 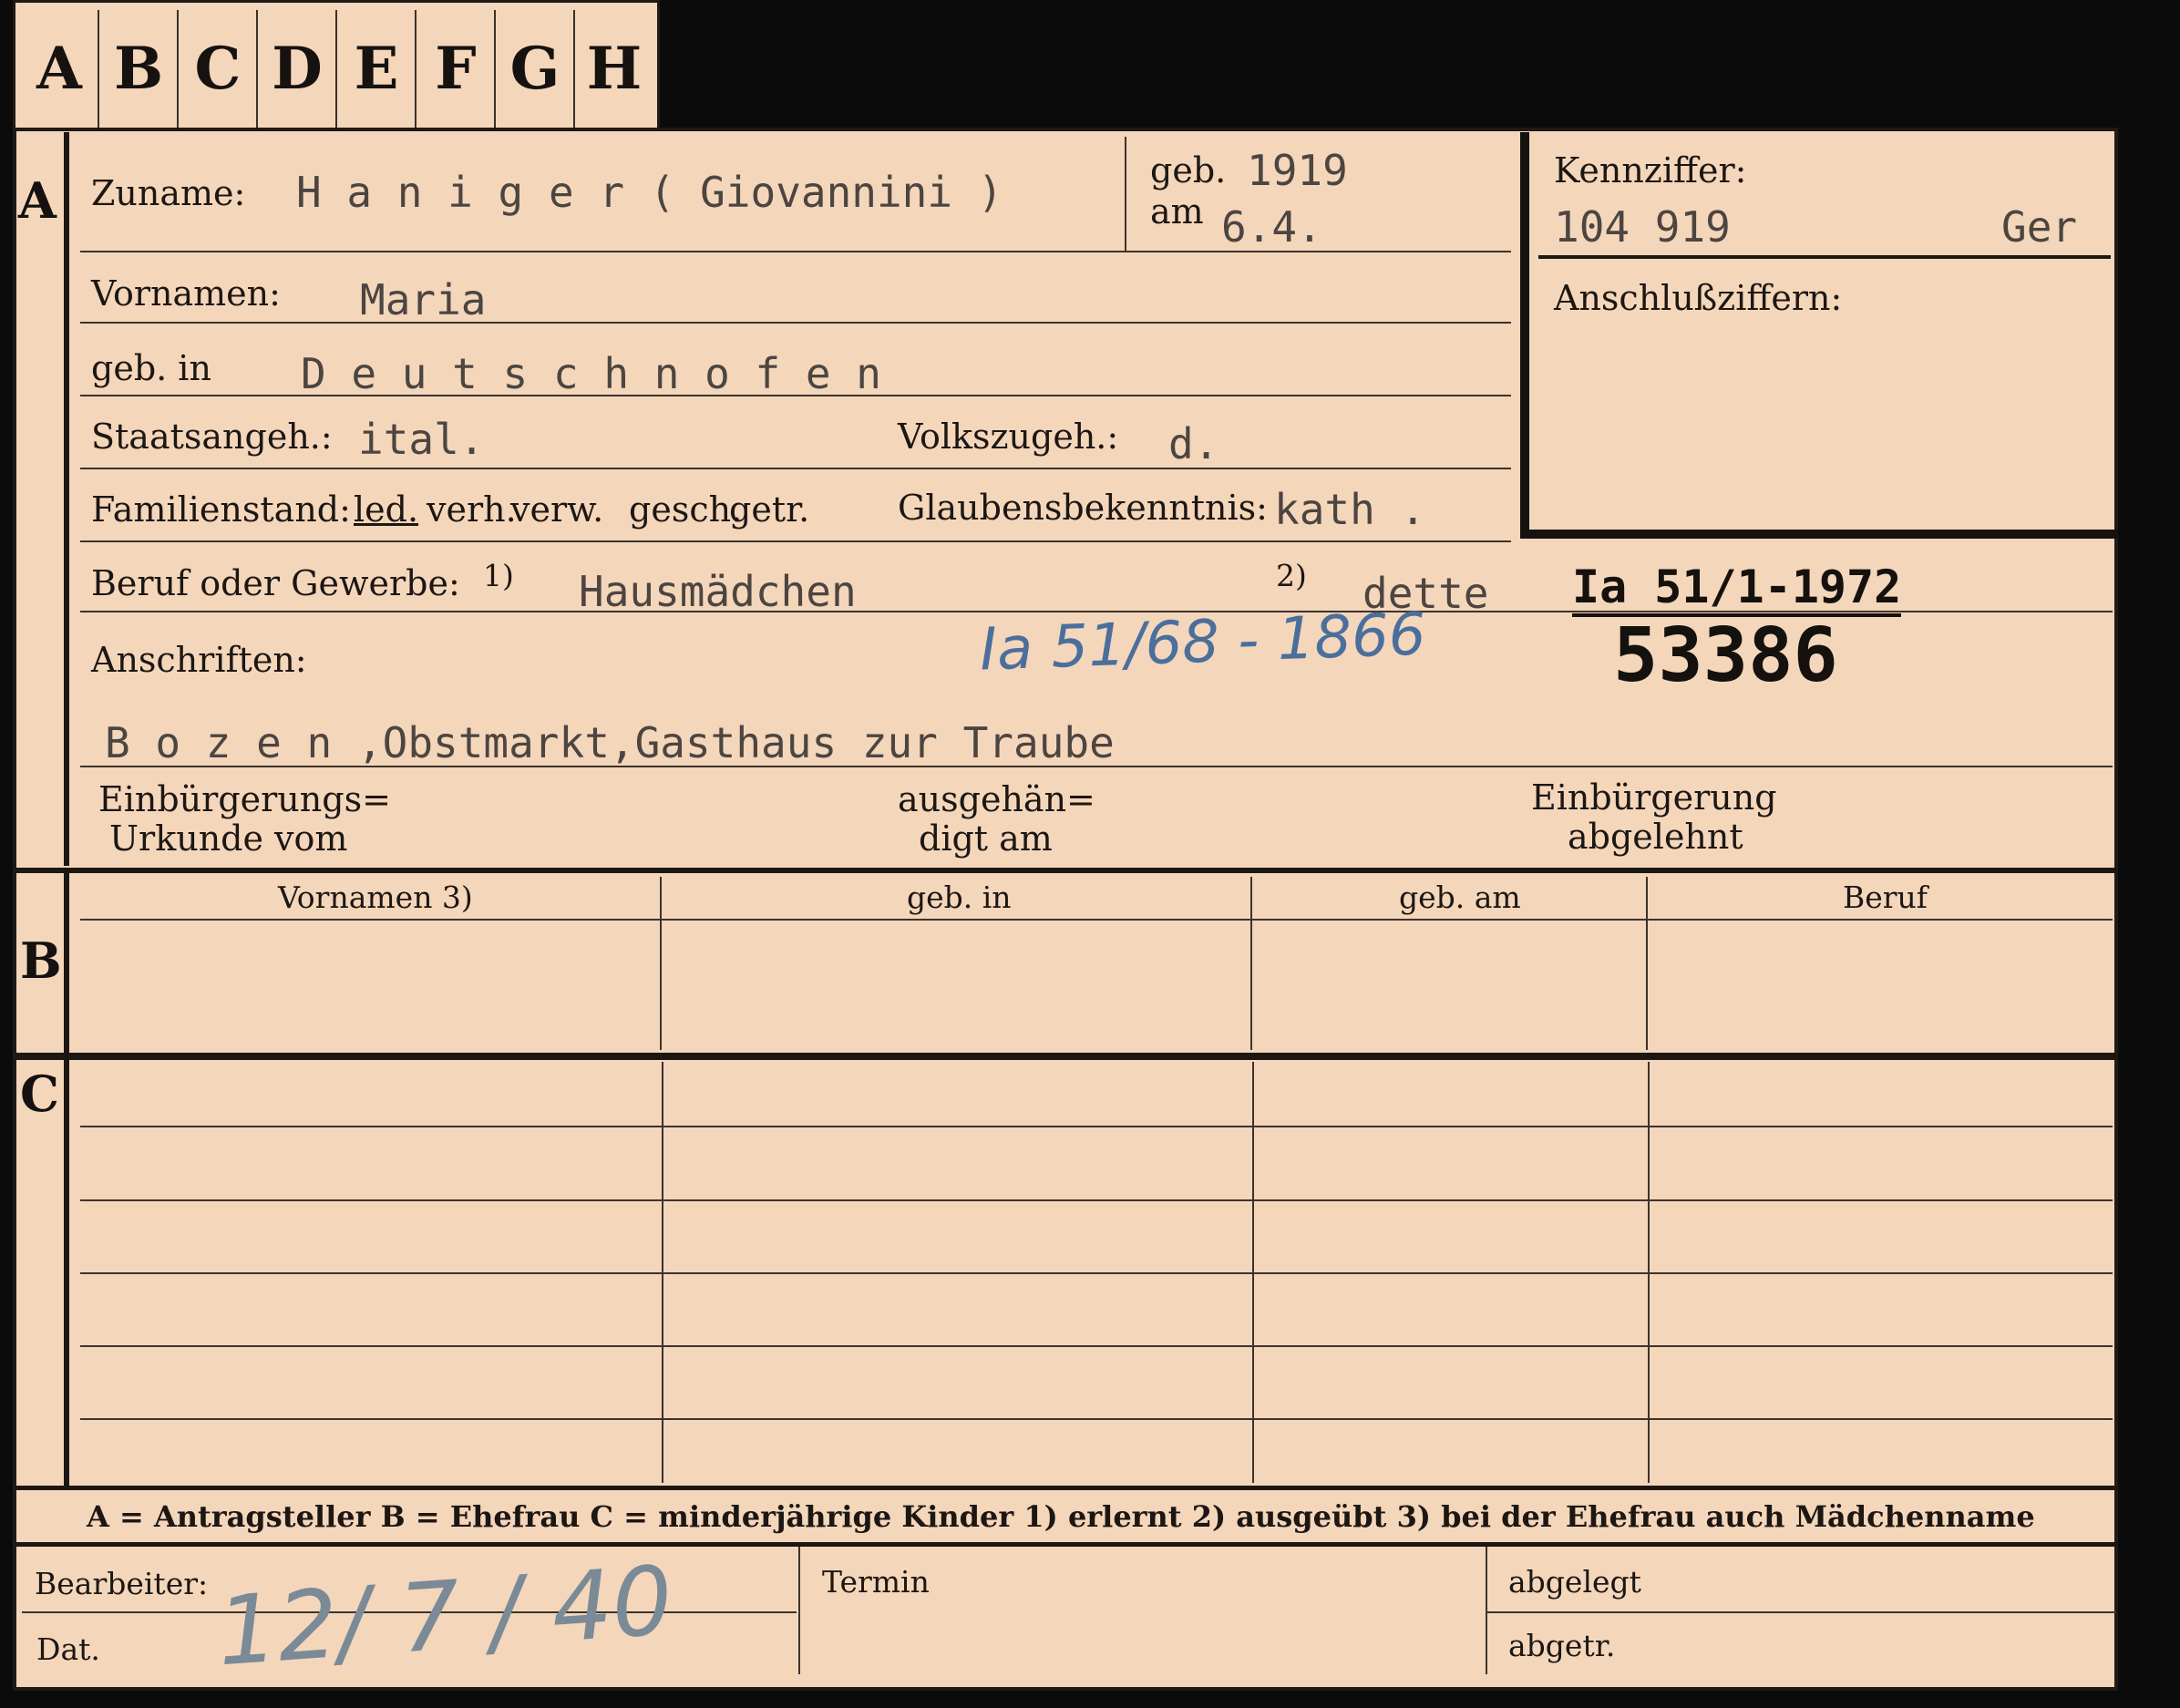 I want to click on einbuergerung-urkunde-label-1: Einbürgerungs=, so click(x=244, y=799).